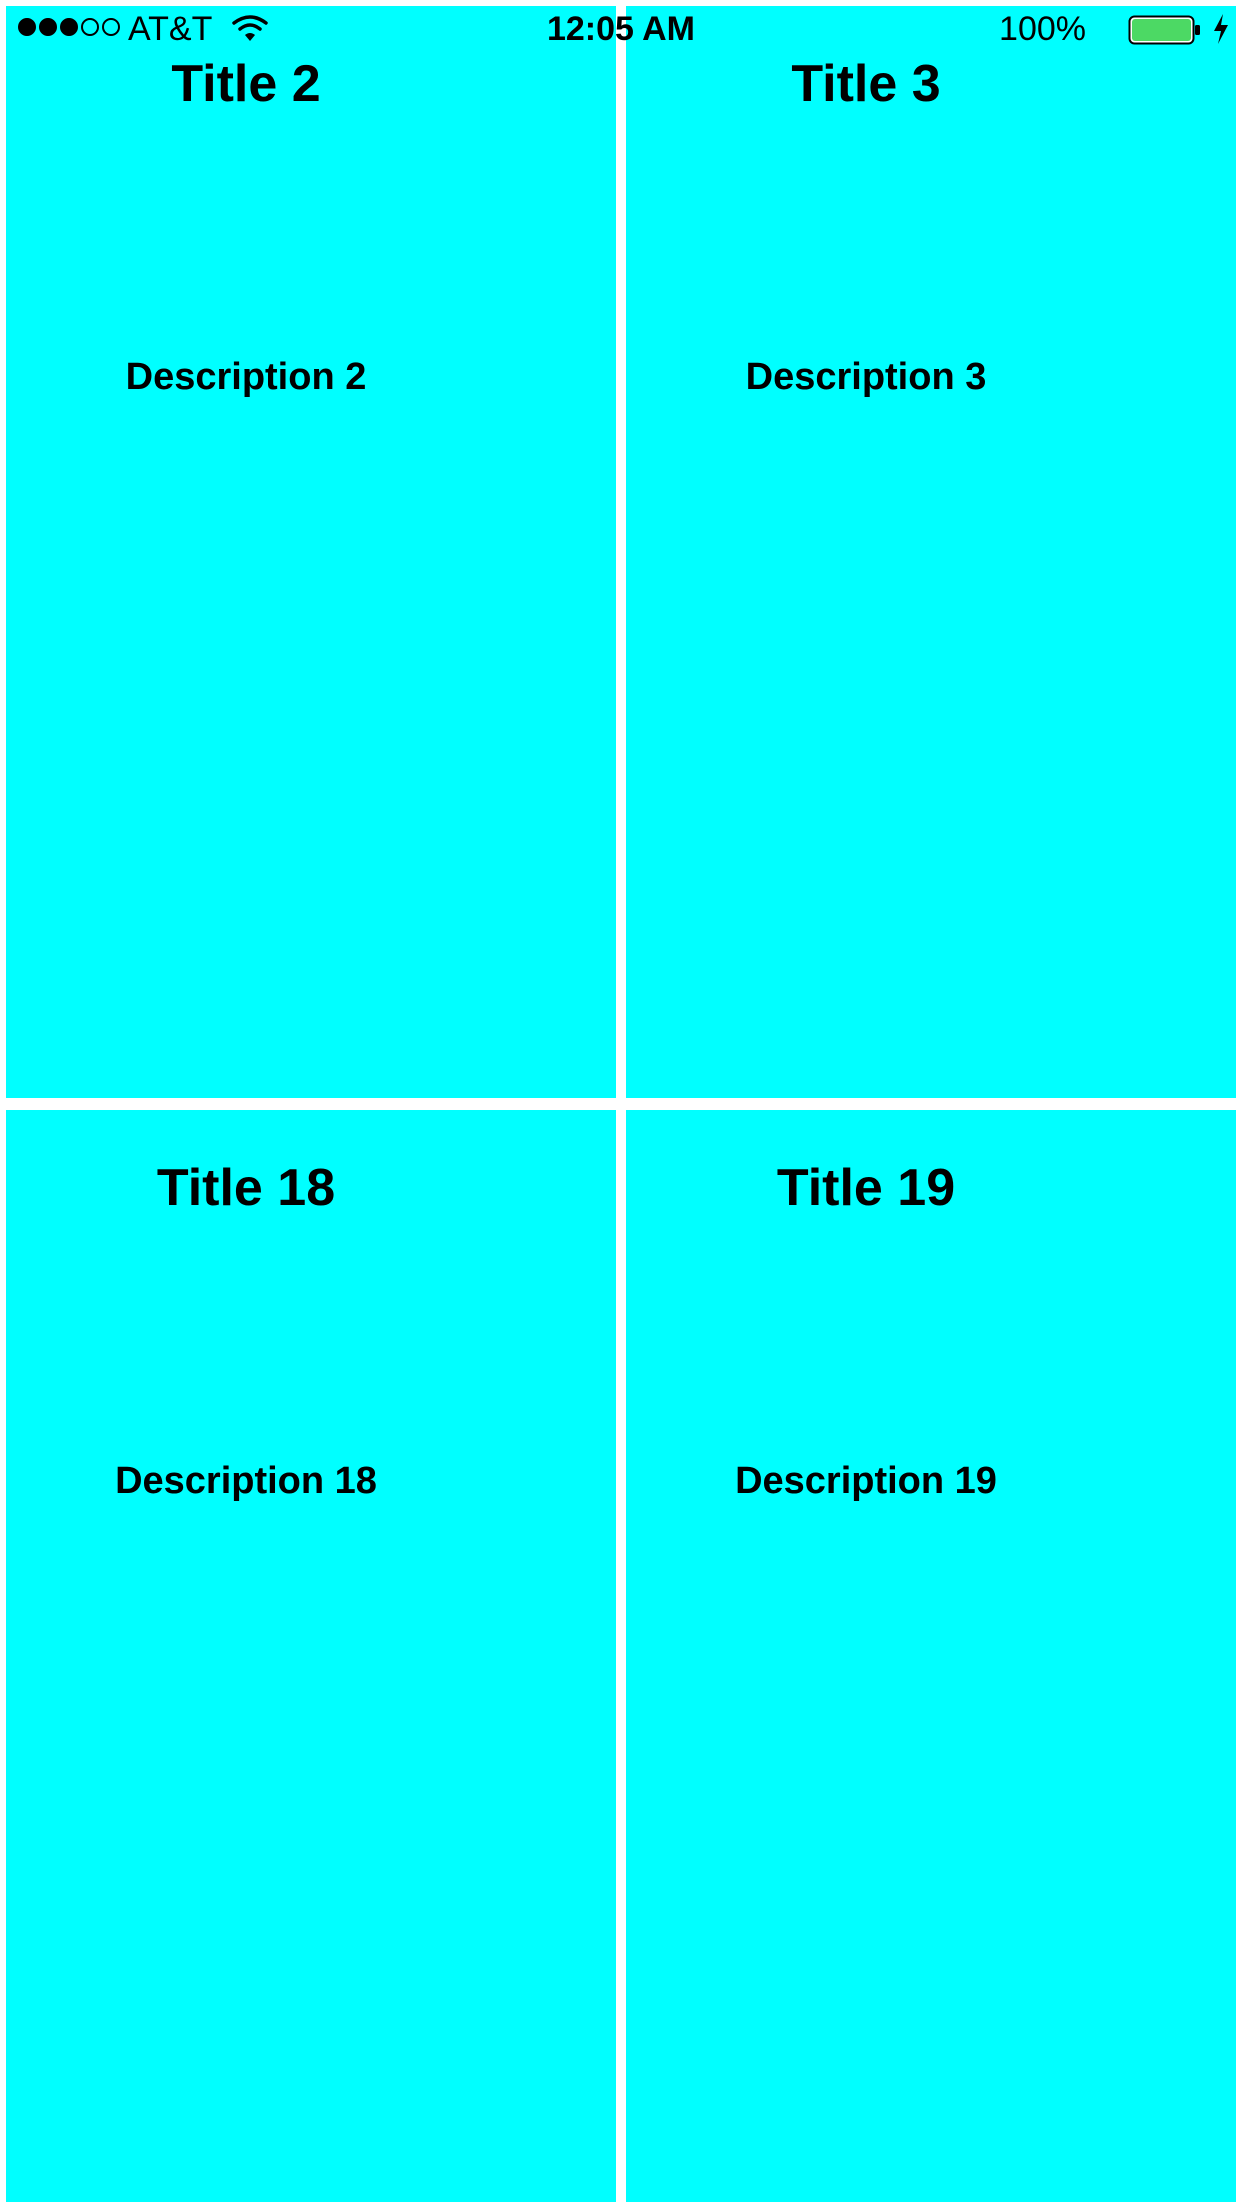  I want to click on charging-bolt-icon, so click(1221, 29).